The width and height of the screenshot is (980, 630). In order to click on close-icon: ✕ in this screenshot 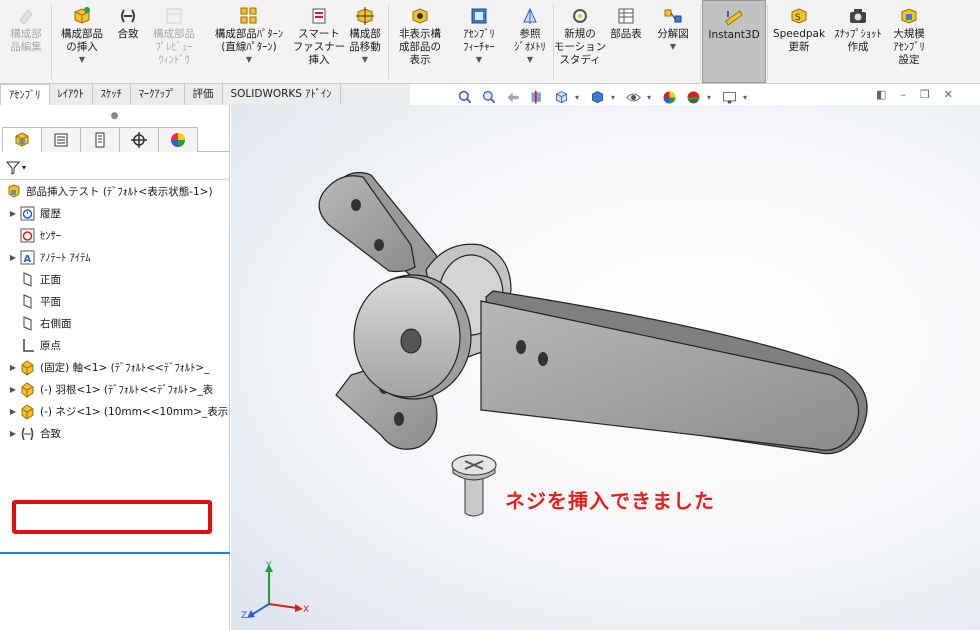, I will do `click(948, 94)`.